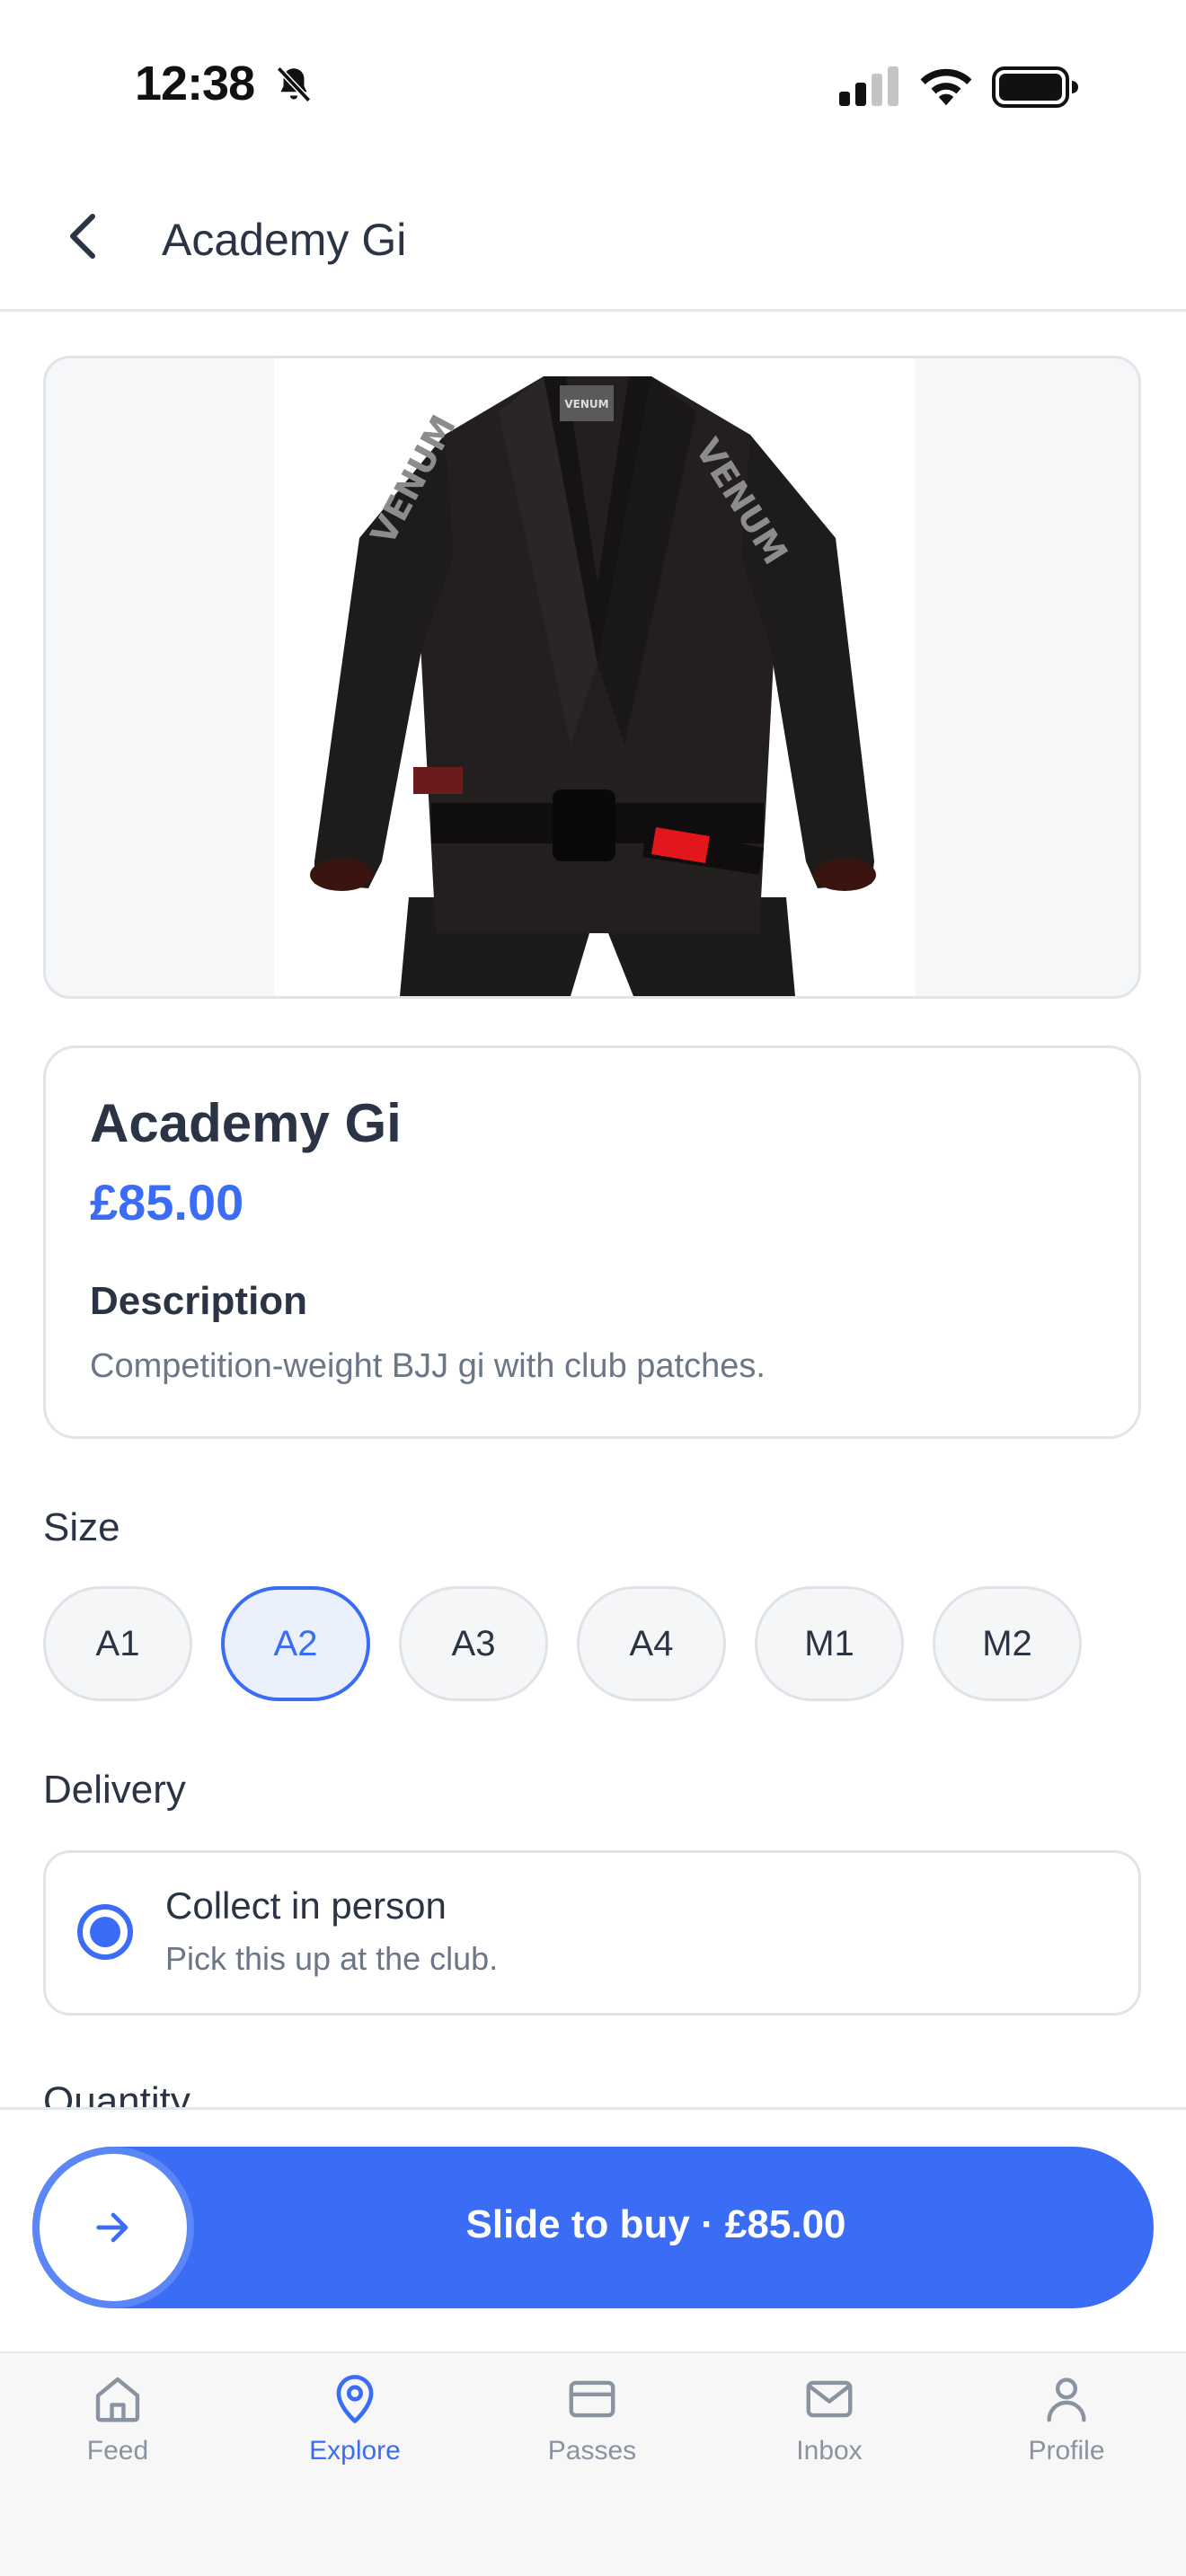 This screenshot has width=1186, height=2576. I want to click on size-option-a4: A4, so click(651, 1643).